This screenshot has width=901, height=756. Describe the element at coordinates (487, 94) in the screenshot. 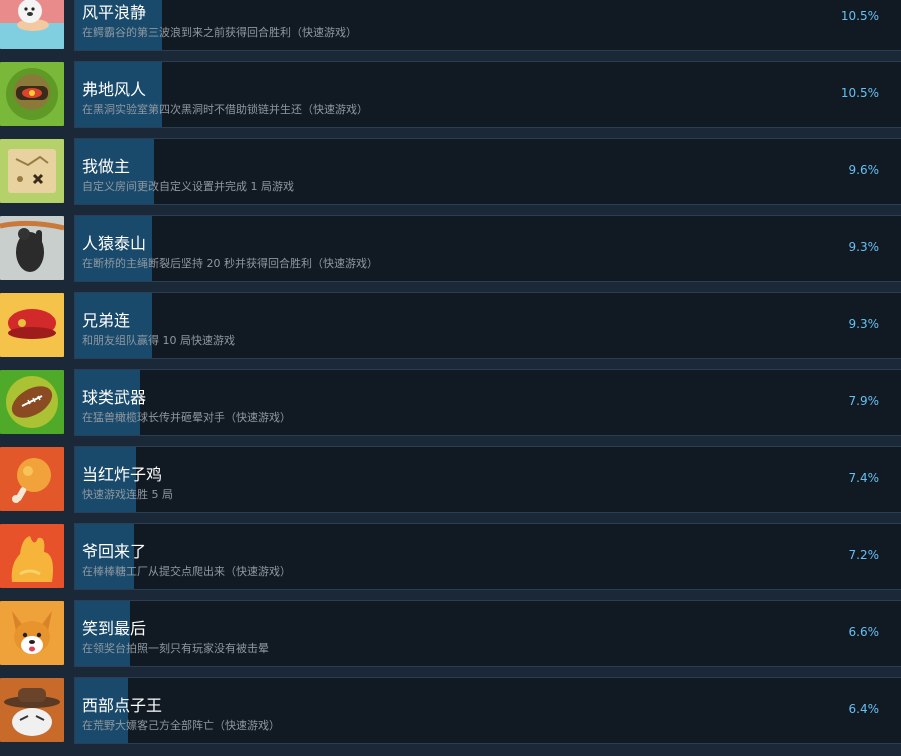

I see `achievement-panel: 弗地风人 在黑洞实验室第四次黑洞时不借助锁链并生还（快速游戏） 10.5%` at that location.